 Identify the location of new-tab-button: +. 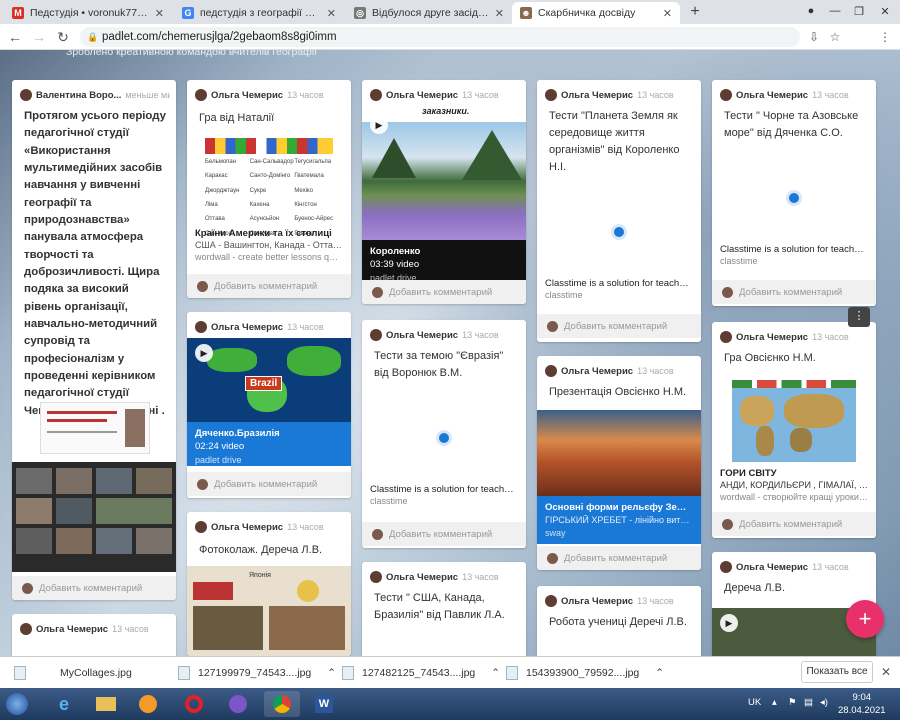
(695, 12).